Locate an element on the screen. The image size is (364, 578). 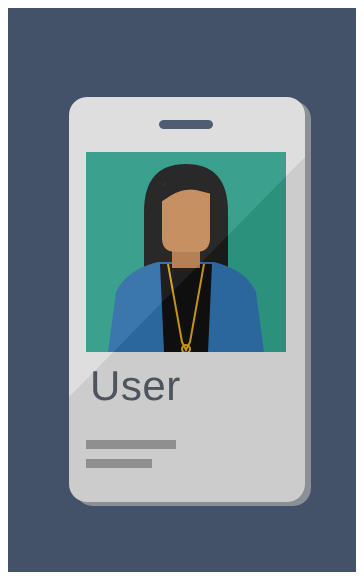
user-avatar-icon is located at coordinates (186, 258).